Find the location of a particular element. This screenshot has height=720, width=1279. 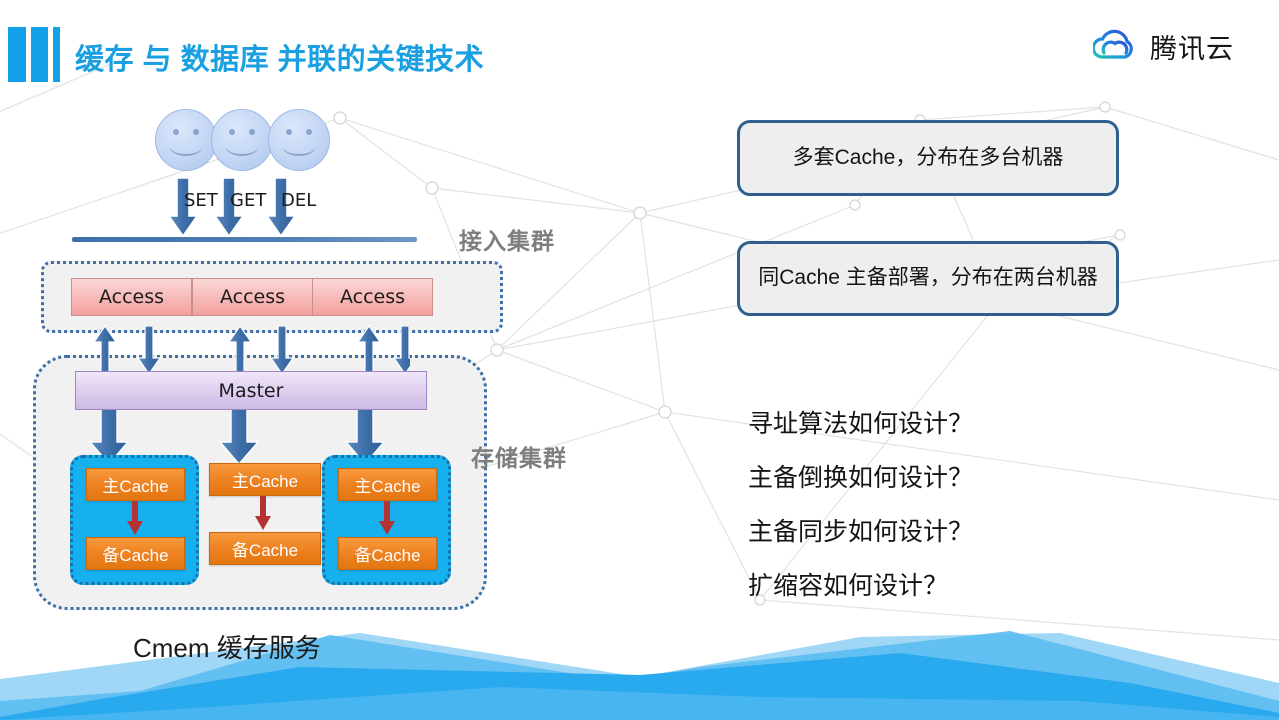

callout-box-2: 同Cache 主备部署，分布在两台机器 is located at coordinates (928, 278).